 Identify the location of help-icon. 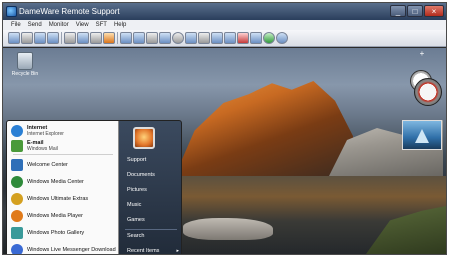
(282, 38).